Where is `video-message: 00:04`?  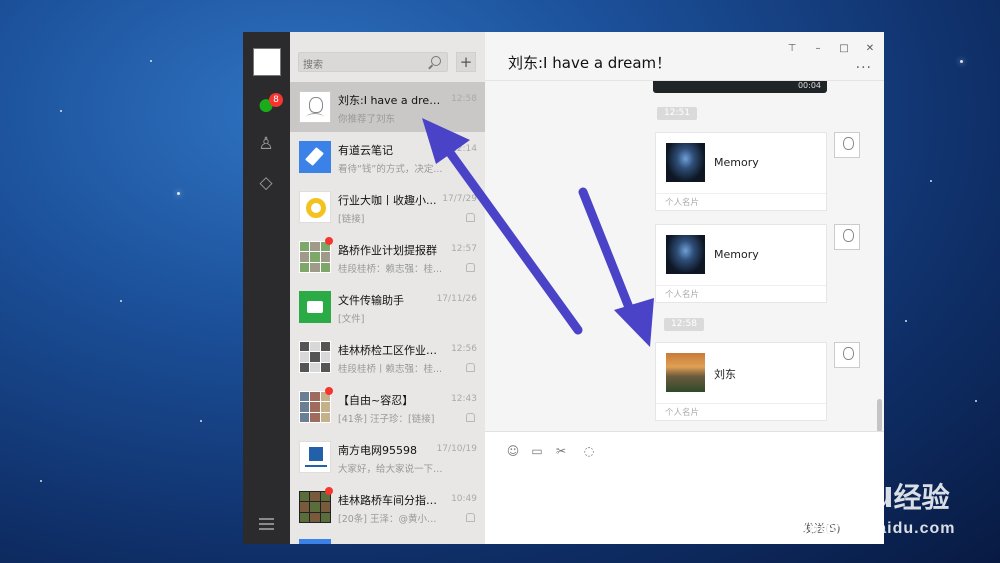 video-message: 00:04 is located at coordinates (740, 87).